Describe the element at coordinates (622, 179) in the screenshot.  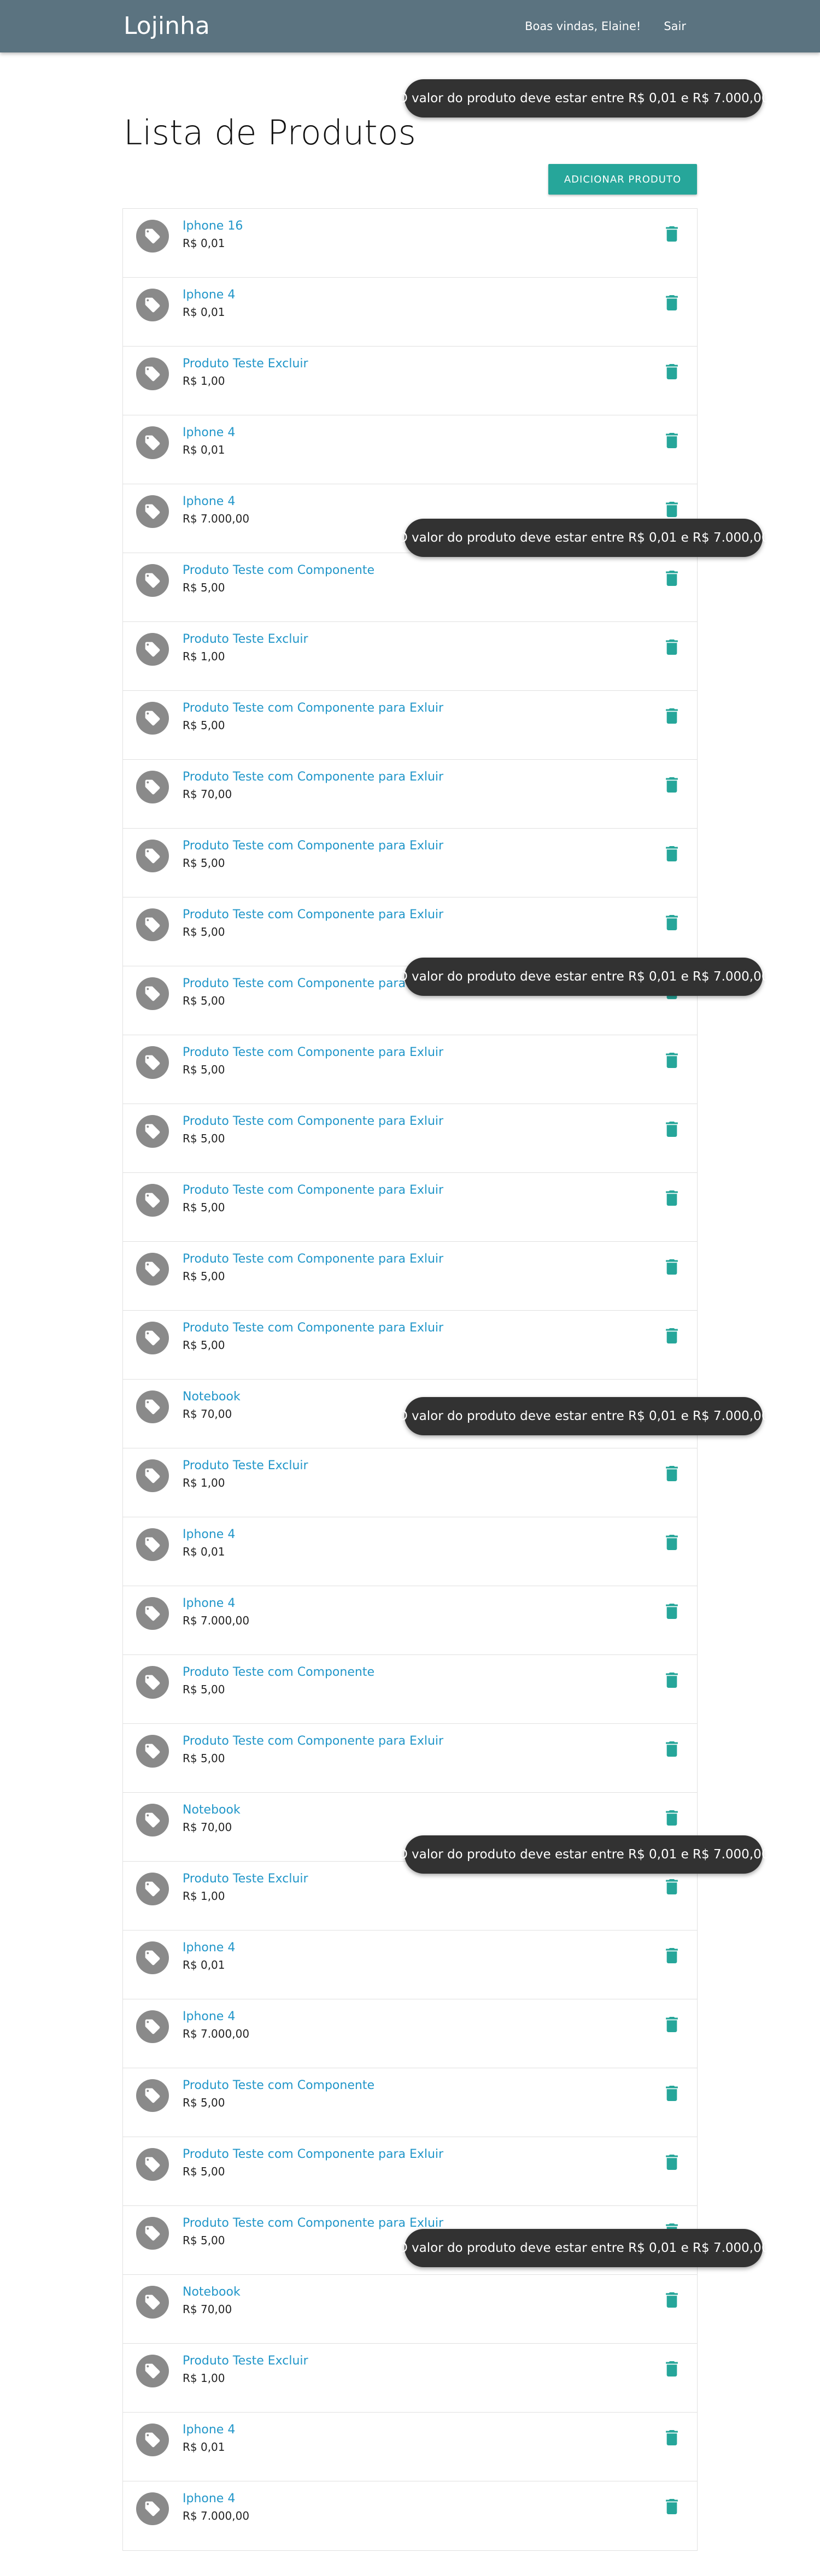
I see `add-product-button: ADICIONAR PRODUTO` at that location.